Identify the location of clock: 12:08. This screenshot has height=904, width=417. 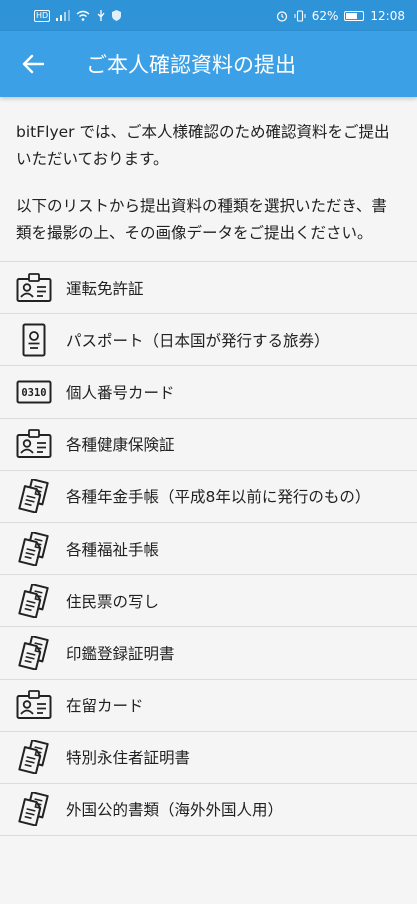
(387, 15).